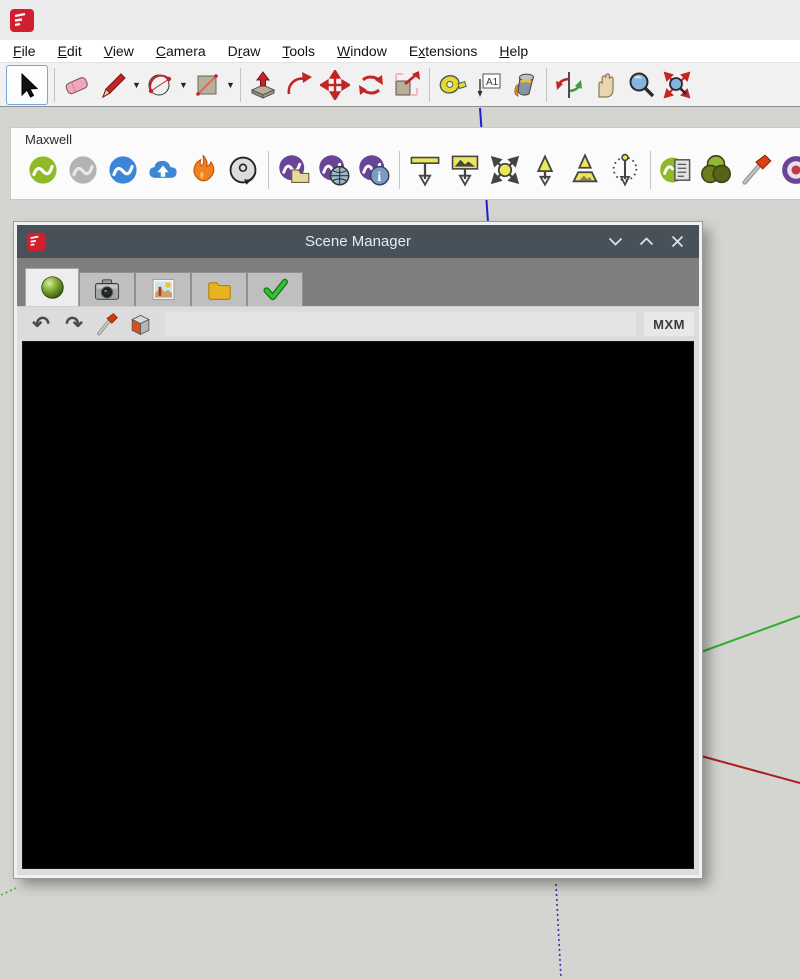 The height and width of the screenshot is (979, 800). I want to click on eraser-tool-button, so click(77, 85).